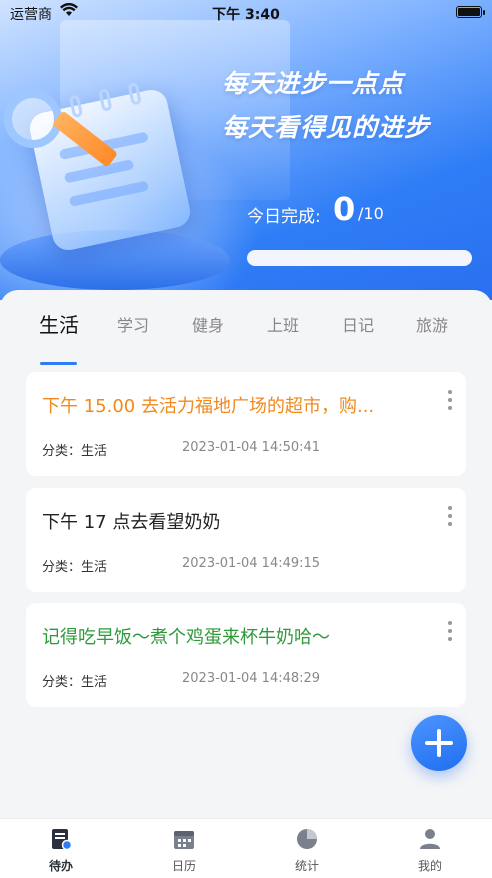 The image size is (492, 878). What do you see at coordinates (60, 866) in the screenshot?
I see `nav-todo-label: 待办` at bounding box center [60, 866].